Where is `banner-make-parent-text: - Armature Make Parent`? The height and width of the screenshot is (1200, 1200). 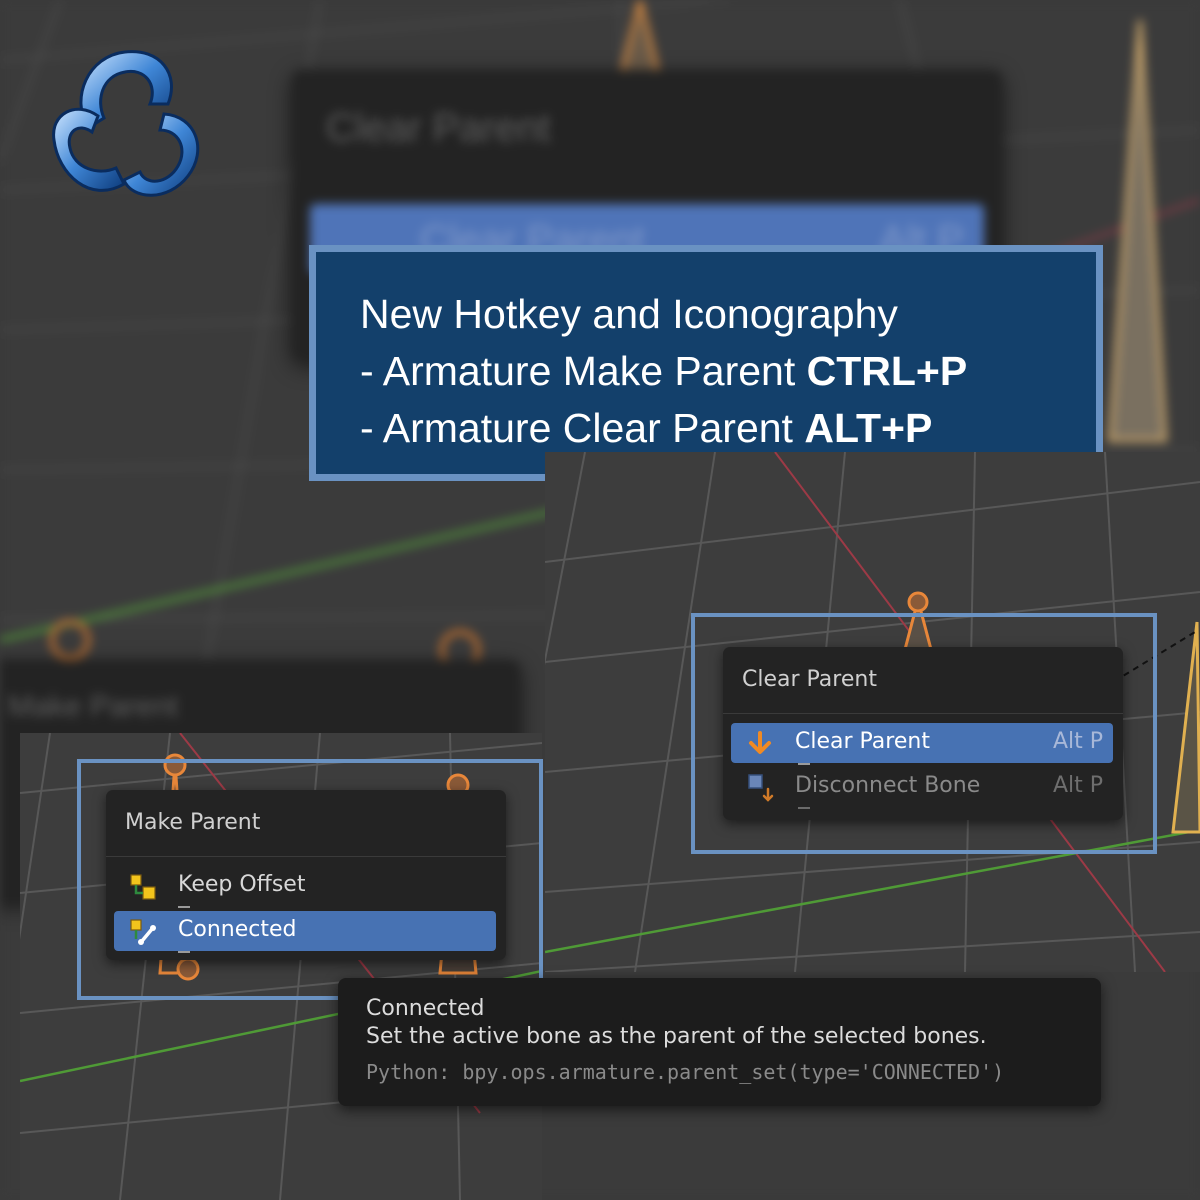 banner-make-parent-text: - Armature Make Parent is located at coordinates (583, 371).